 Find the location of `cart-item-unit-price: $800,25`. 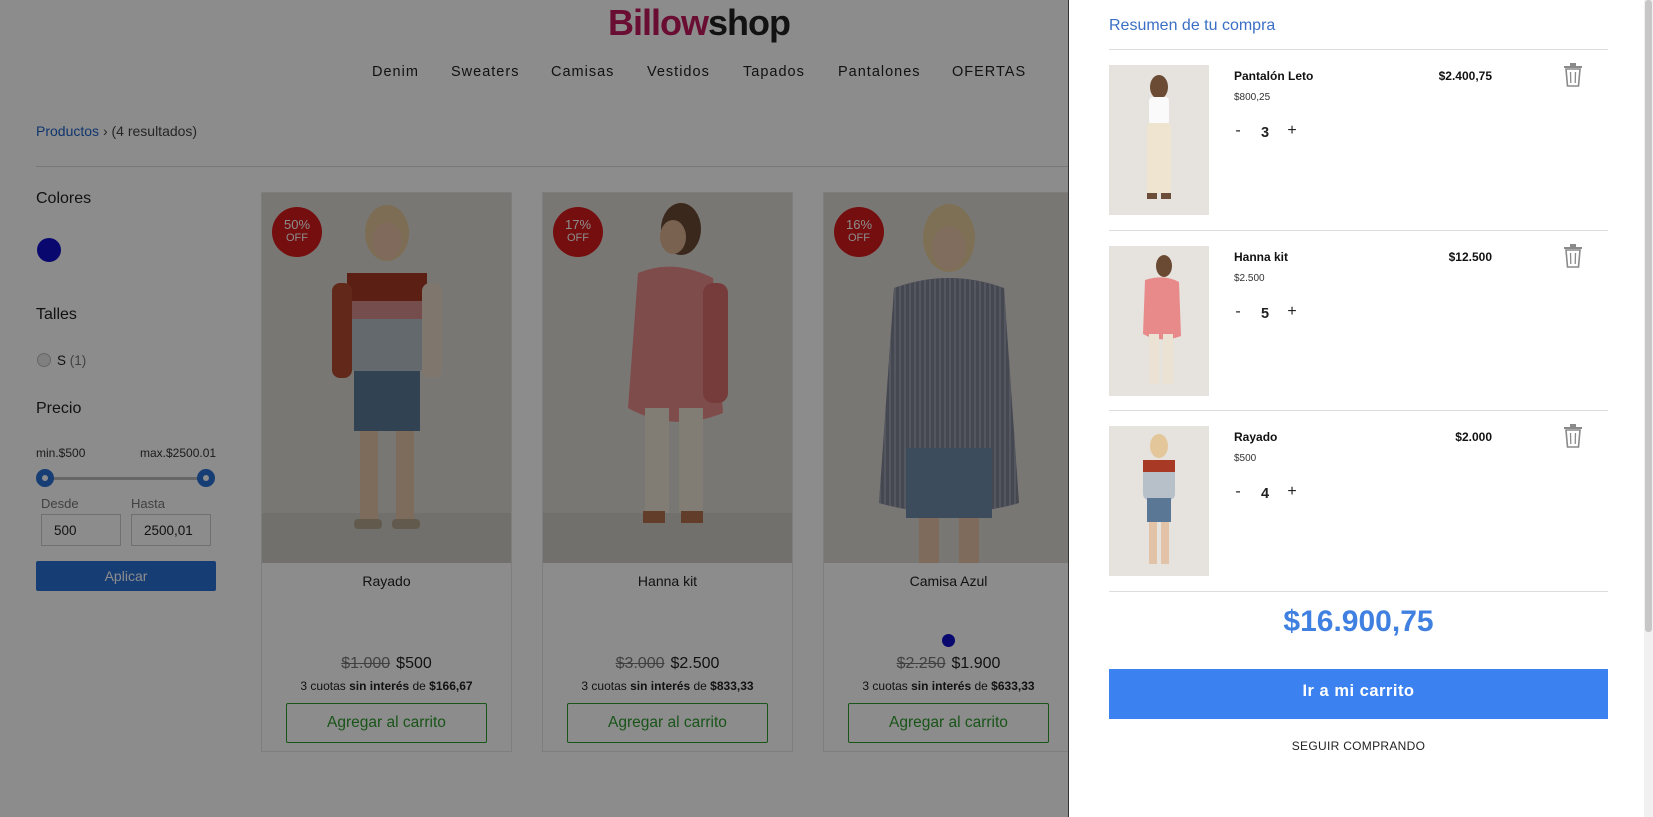

cart-item-unit-price: $800,25 is located at coordinates (1252, 97).